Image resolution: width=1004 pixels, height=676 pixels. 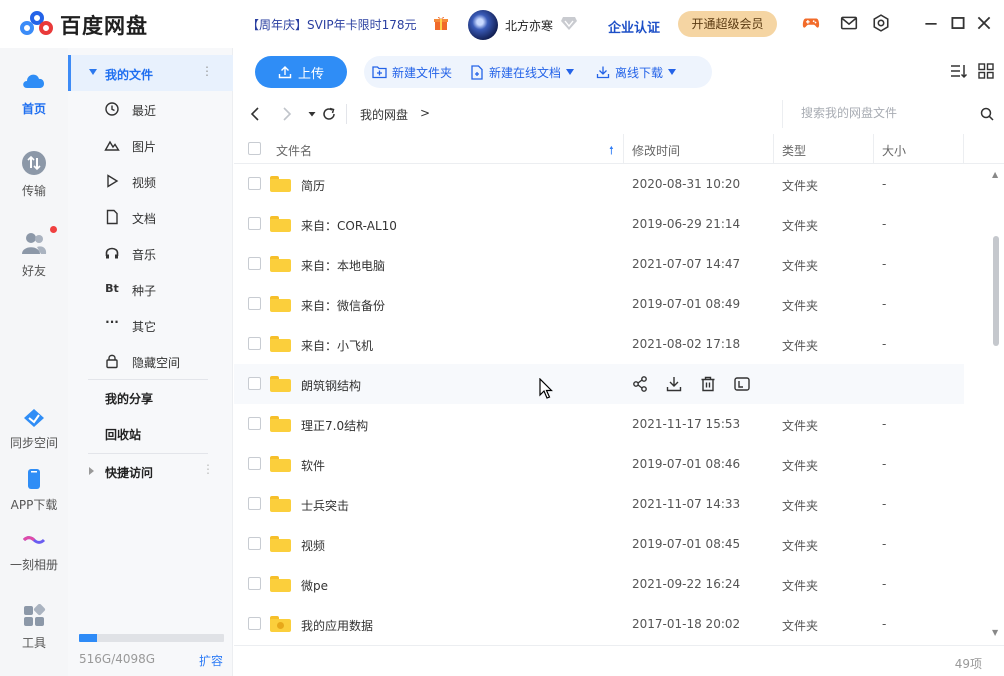 I want to click on table-row: 朗筑钢结构, so click(x=599, y=384).